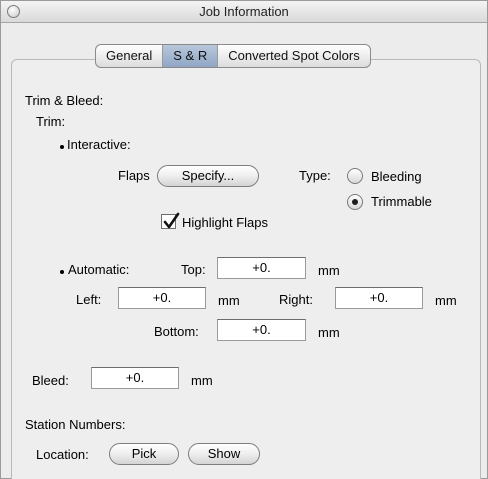  Describe the element at coordinates (296, 299) in the screenshot. I see `right-label: Right:` at that location.